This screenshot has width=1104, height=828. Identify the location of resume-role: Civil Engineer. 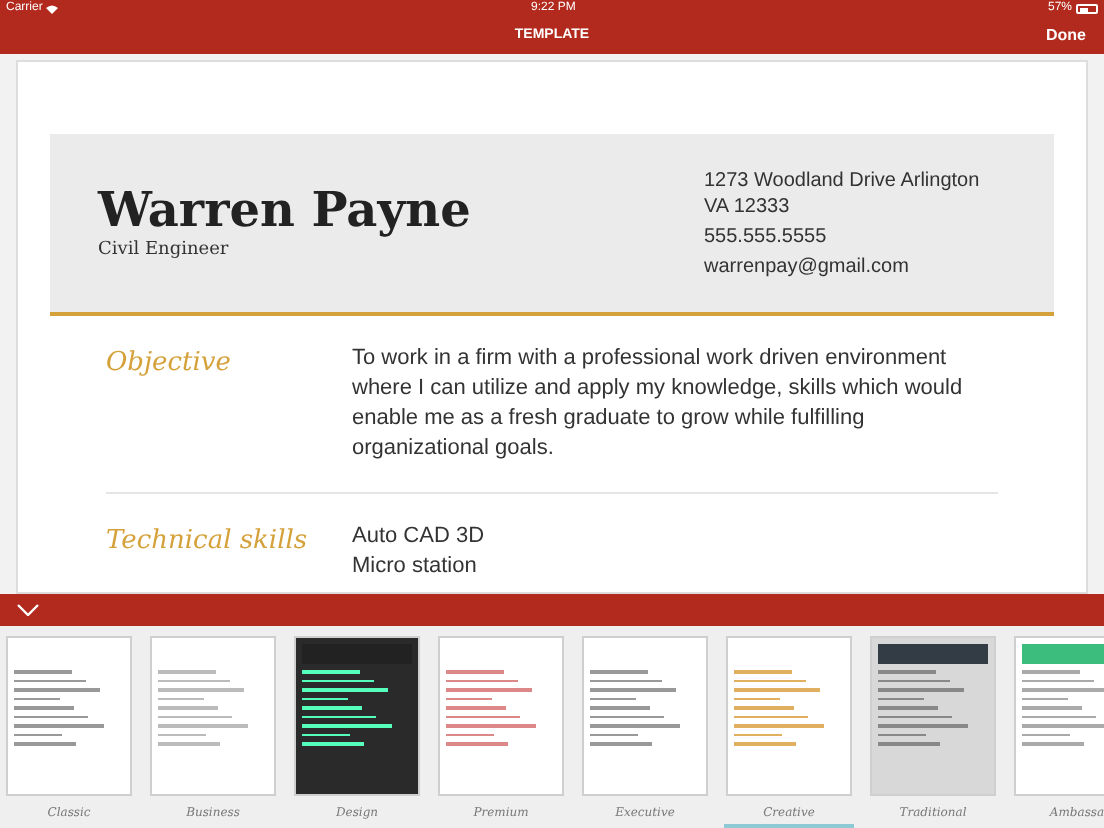
(164, 250).